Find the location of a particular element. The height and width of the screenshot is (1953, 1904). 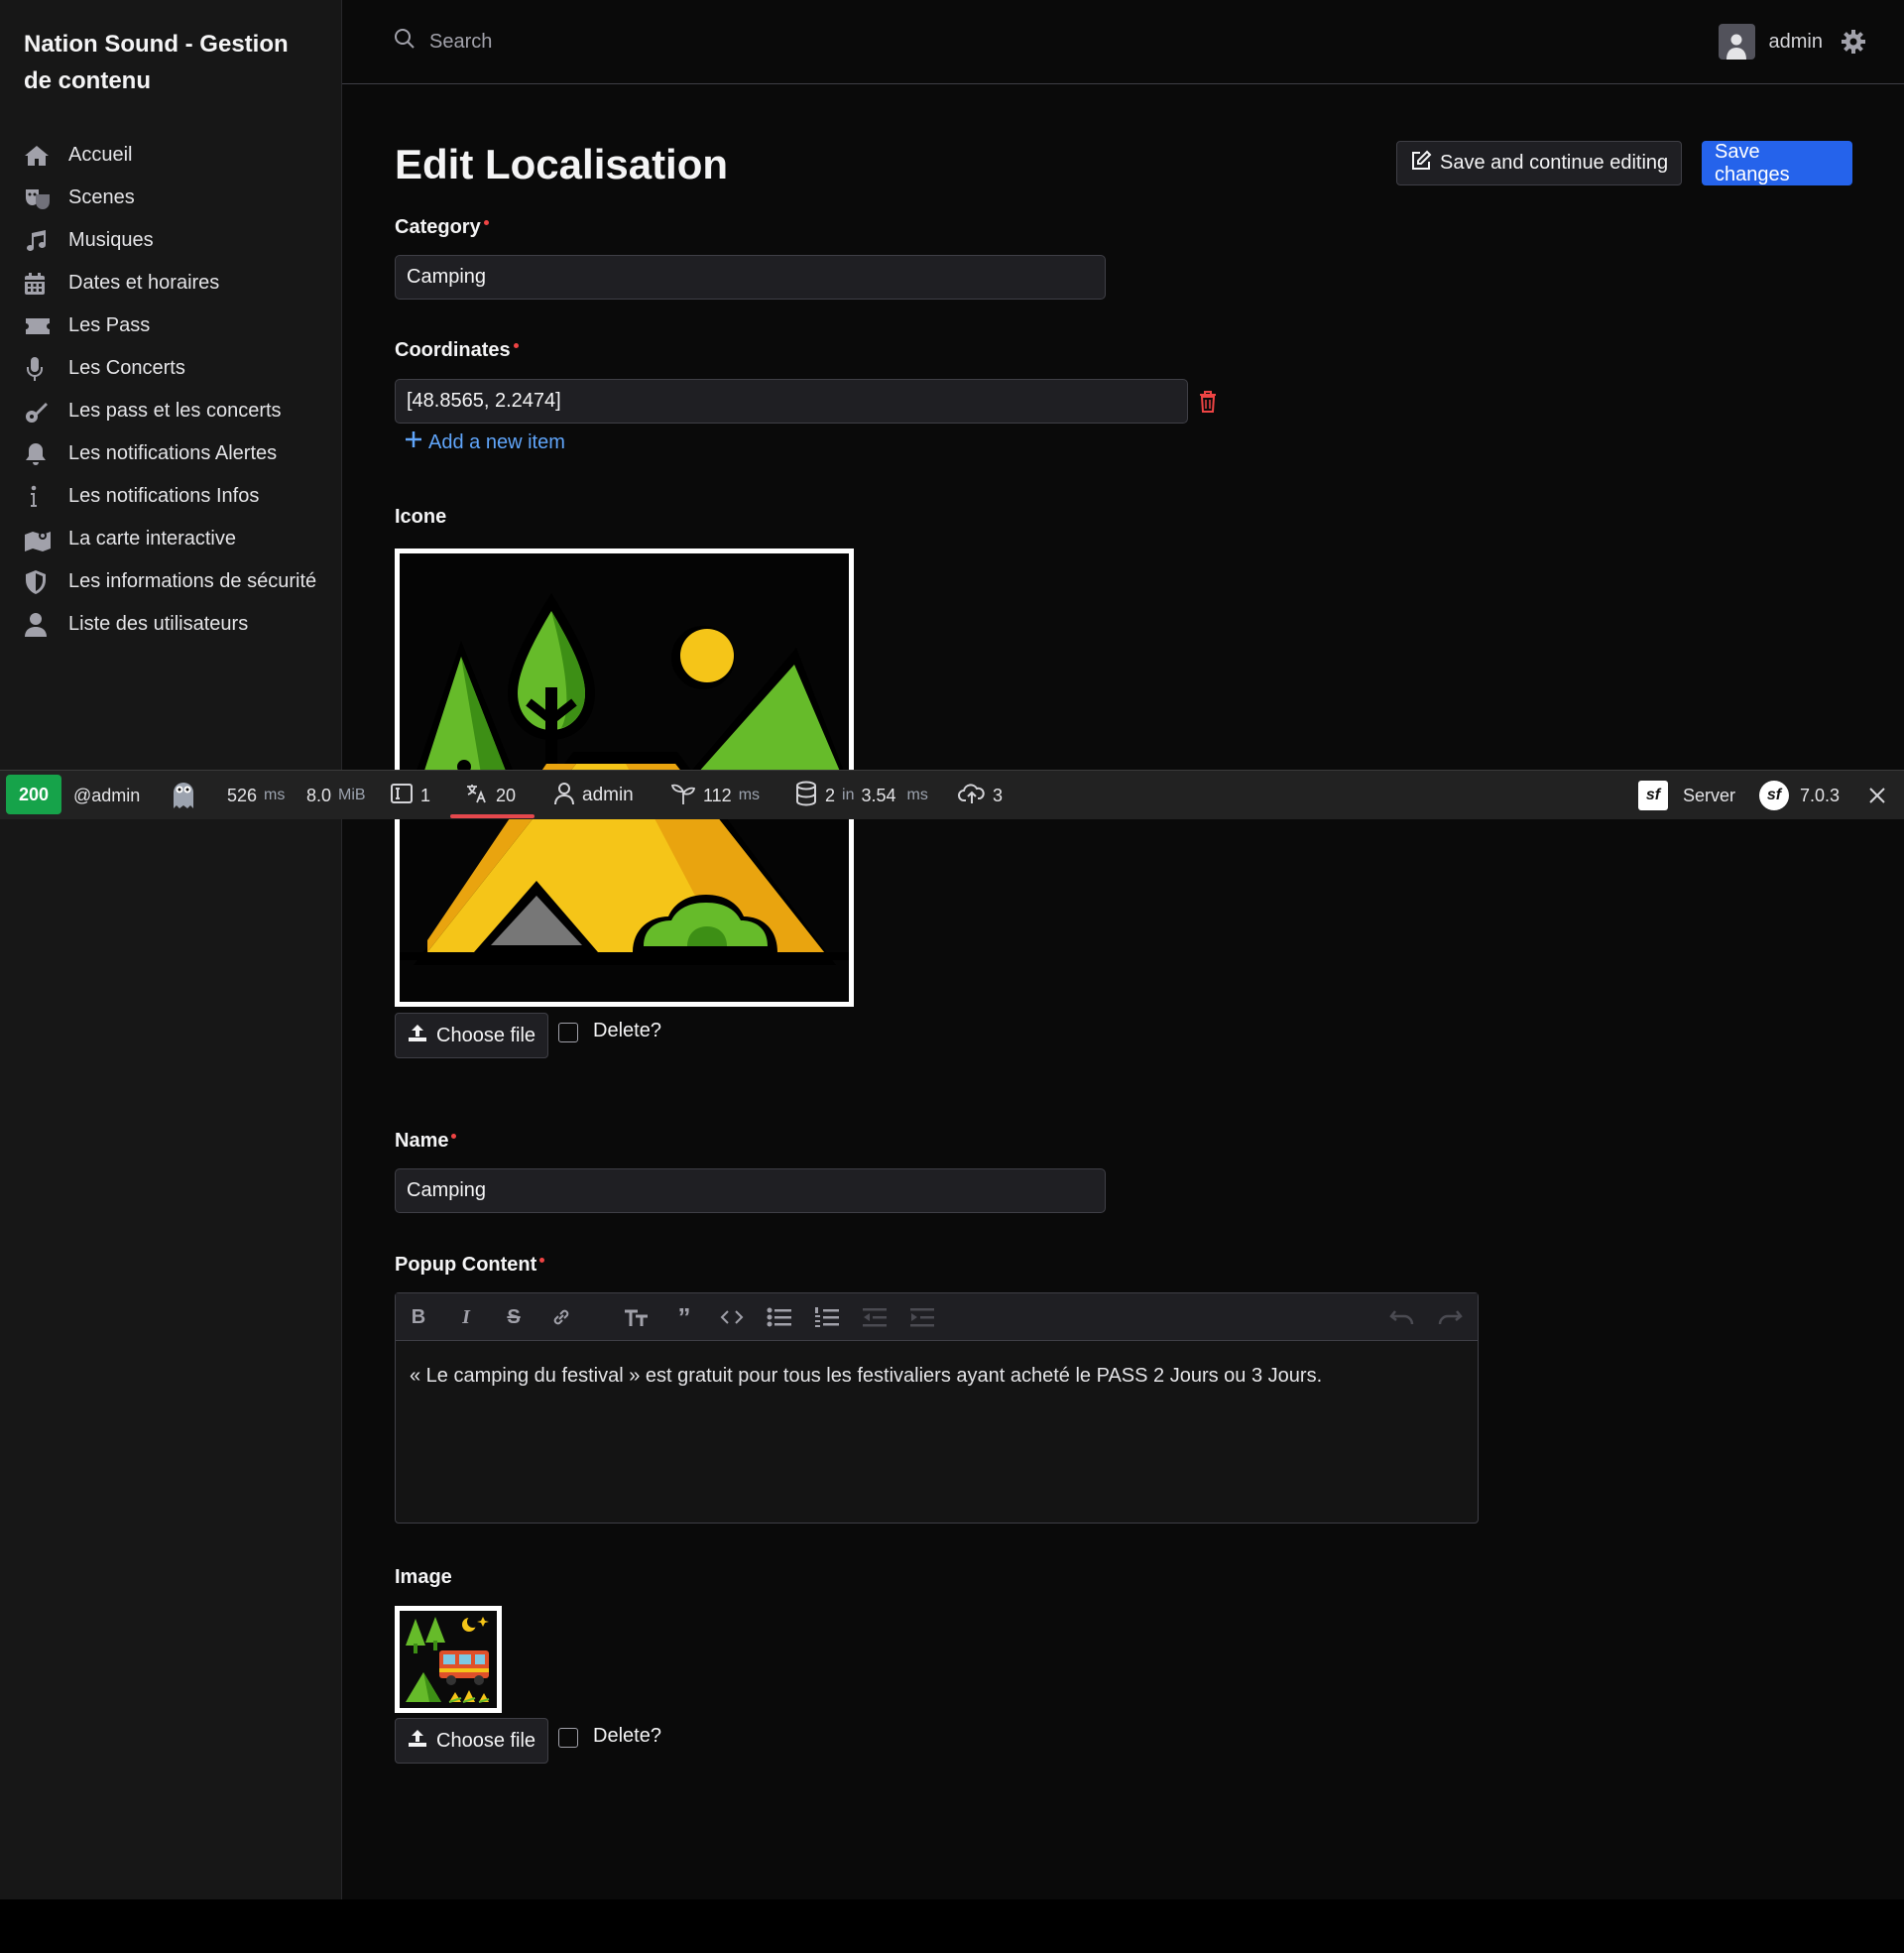

search-input: Search is located at coordinates (443, 42).